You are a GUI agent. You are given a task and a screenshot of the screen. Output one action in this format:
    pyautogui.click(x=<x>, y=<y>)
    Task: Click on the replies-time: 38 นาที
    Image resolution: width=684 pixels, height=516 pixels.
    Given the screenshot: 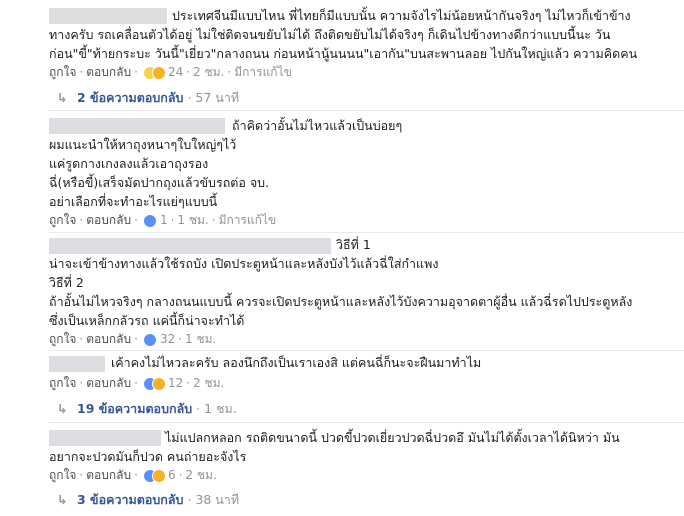 What is the action you would take?
    pyautogui.click(x=217, y=499)
    